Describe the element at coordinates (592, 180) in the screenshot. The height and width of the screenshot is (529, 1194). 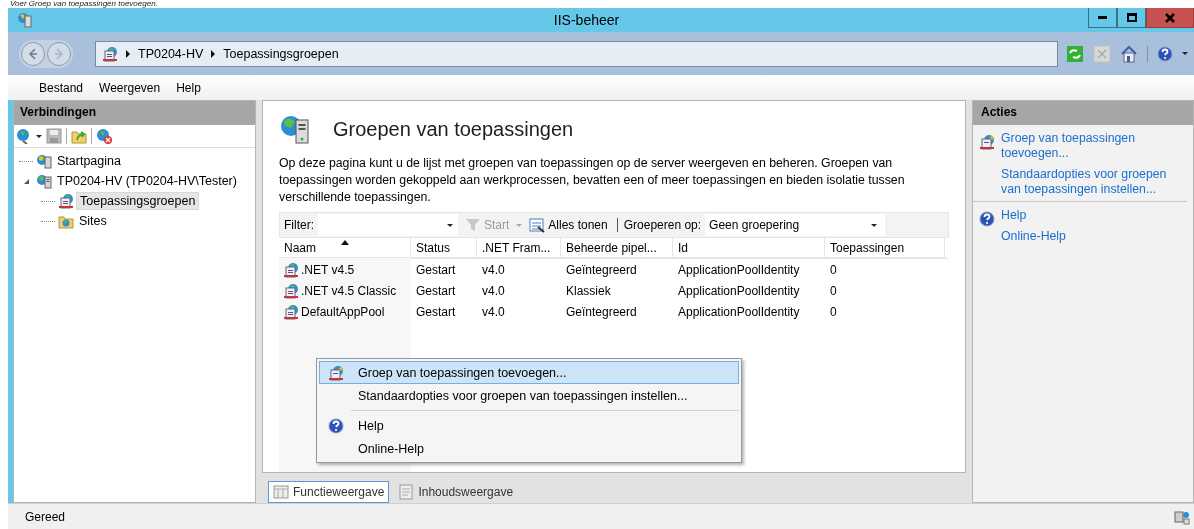
I see `page-description: Op deze pagina kunt u de lijst met groepen van toepassingen op de server weergeven en beheren. Groepen van toepassingen worden gekoppeld aan werkprocessen, bevatten een of meer toepassingen en bieden isolatie tussen verschillende toepassingen.` at that location.